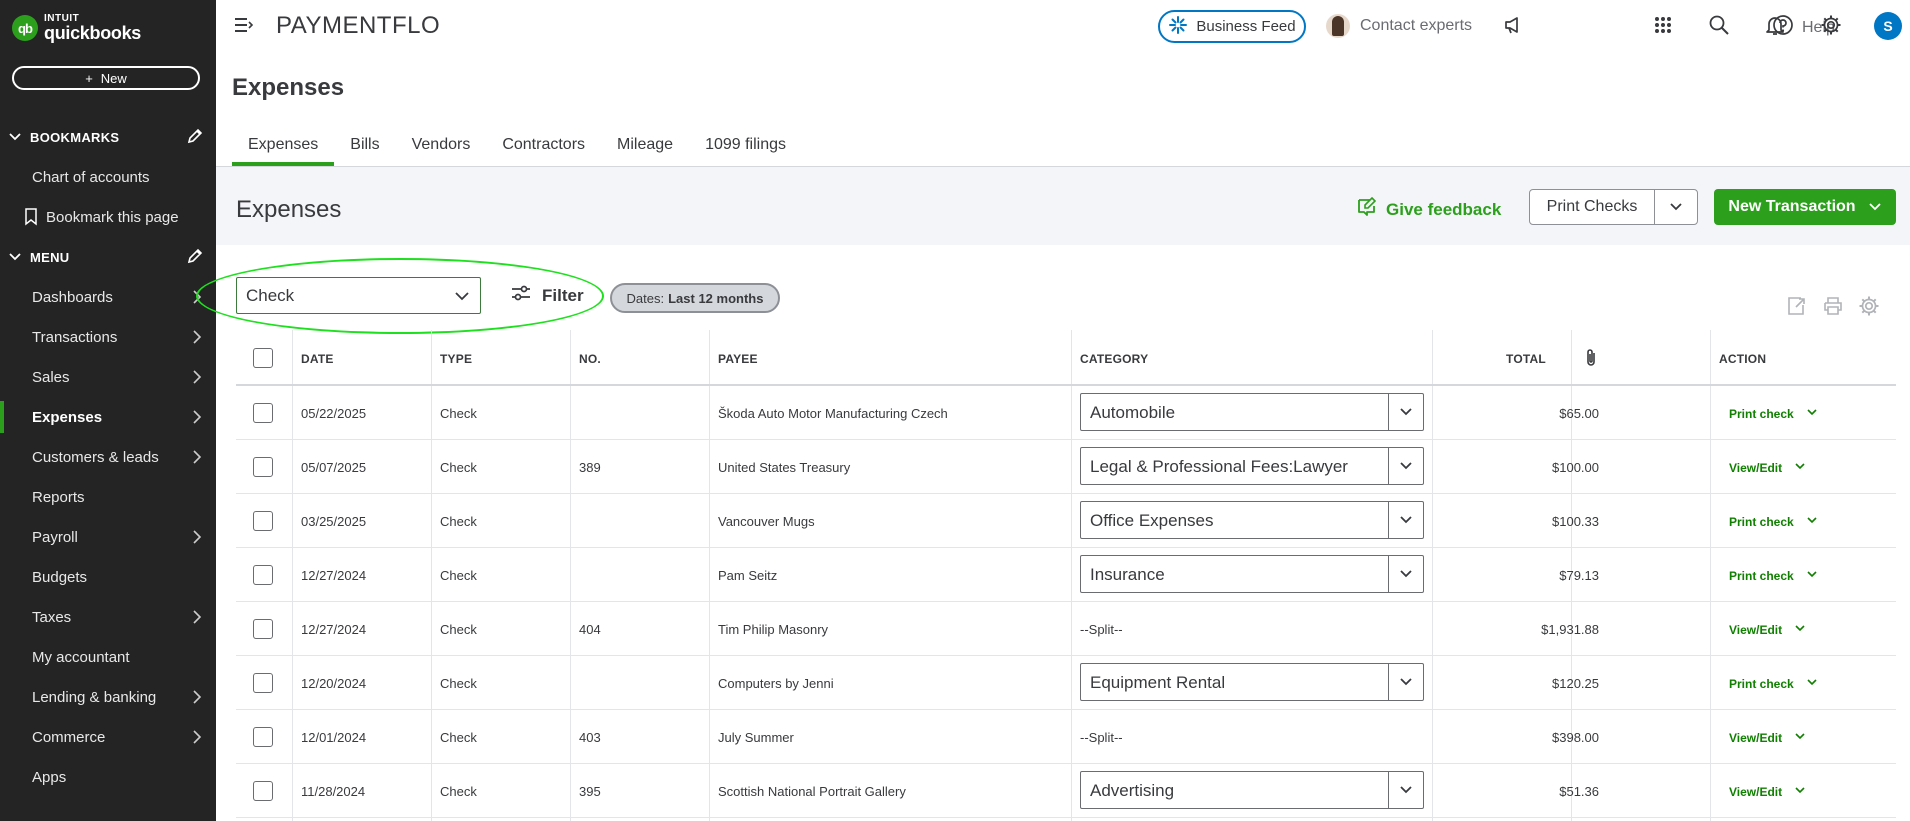 The width and height of the screenshot is (1910, 821). I want to click on megaphone-icon, so click(1513, 27).